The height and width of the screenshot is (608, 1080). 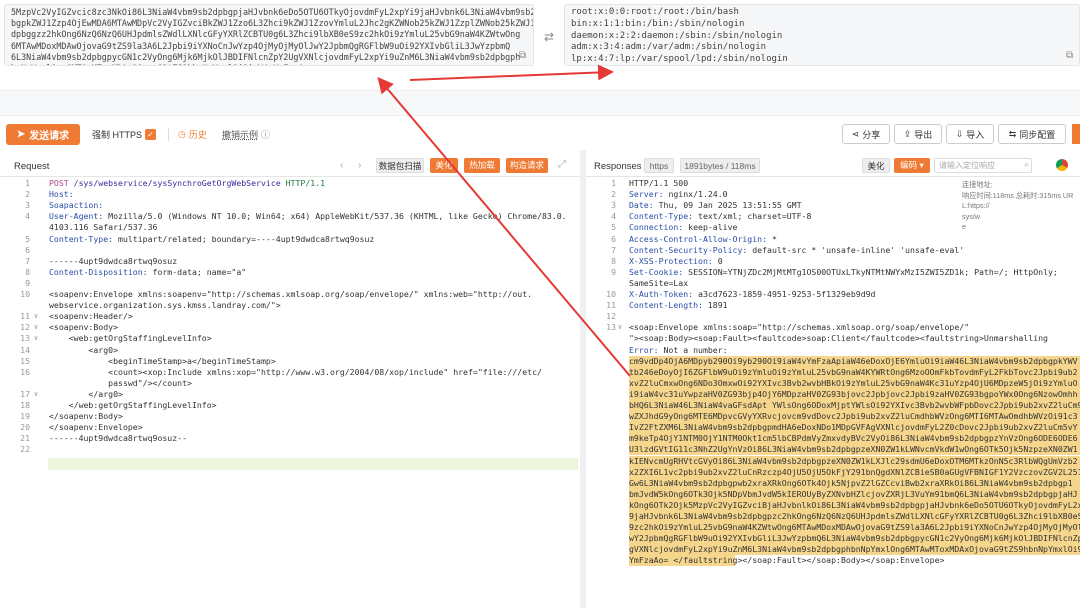 What do you see at coordinates (504, 226) in the screenshot?
I see `arrow-from-response` at bounding box center [504, 226].